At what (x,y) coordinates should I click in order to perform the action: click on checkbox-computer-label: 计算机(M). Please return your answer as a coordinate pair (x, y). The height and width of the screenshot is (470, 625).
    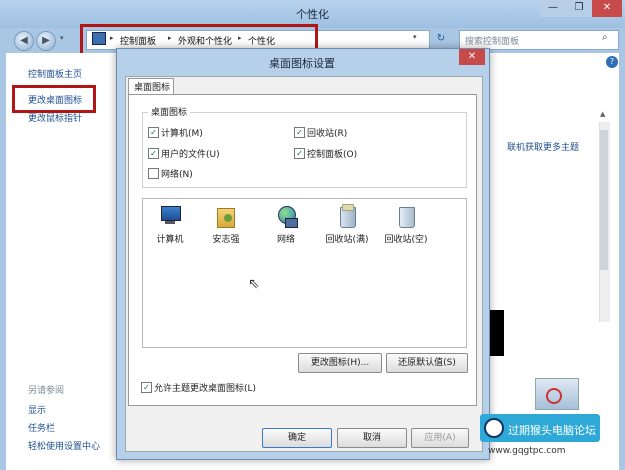
    Looking at the image, I should click on (182, 134).